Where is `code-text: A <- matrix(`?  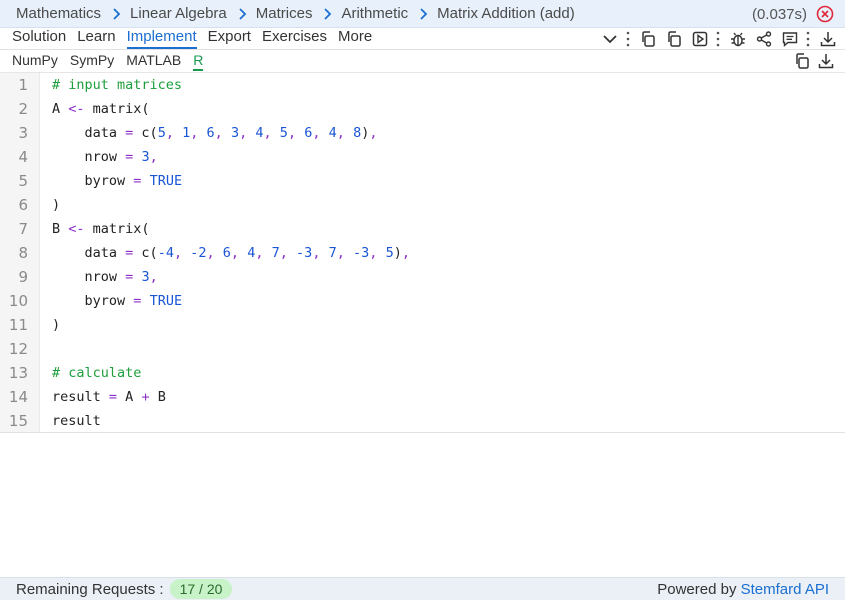 code-text: A <- matrix( is located at coordinates (101, 109).